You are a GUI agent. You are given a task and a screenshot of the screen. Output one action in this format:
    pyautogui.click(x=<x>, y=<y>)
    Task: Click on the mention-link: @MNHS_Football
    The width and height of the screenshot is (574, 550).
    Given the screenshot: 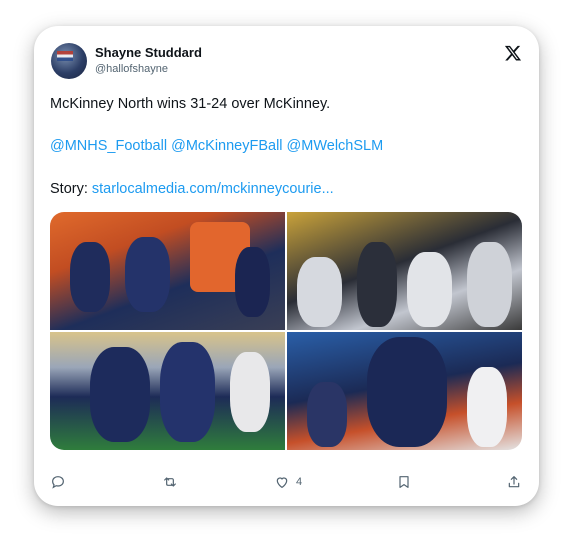 What is the action you would take?
    pyautogui.click(x=108, y=146)
    